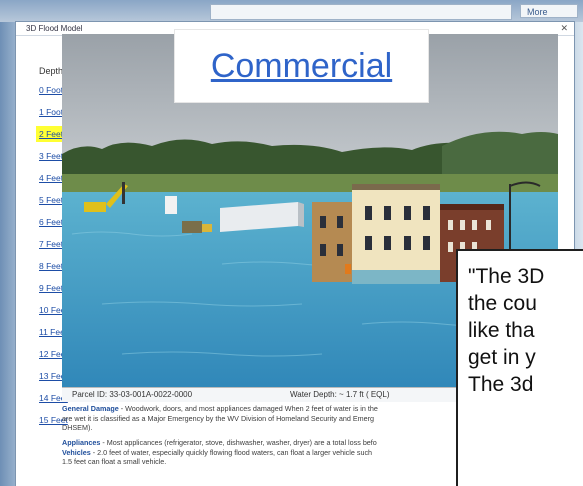  What do you see at coordinates (549, 11) in the screenshot?
I see `background-tab-more: More` at bounding box center [549, 11].